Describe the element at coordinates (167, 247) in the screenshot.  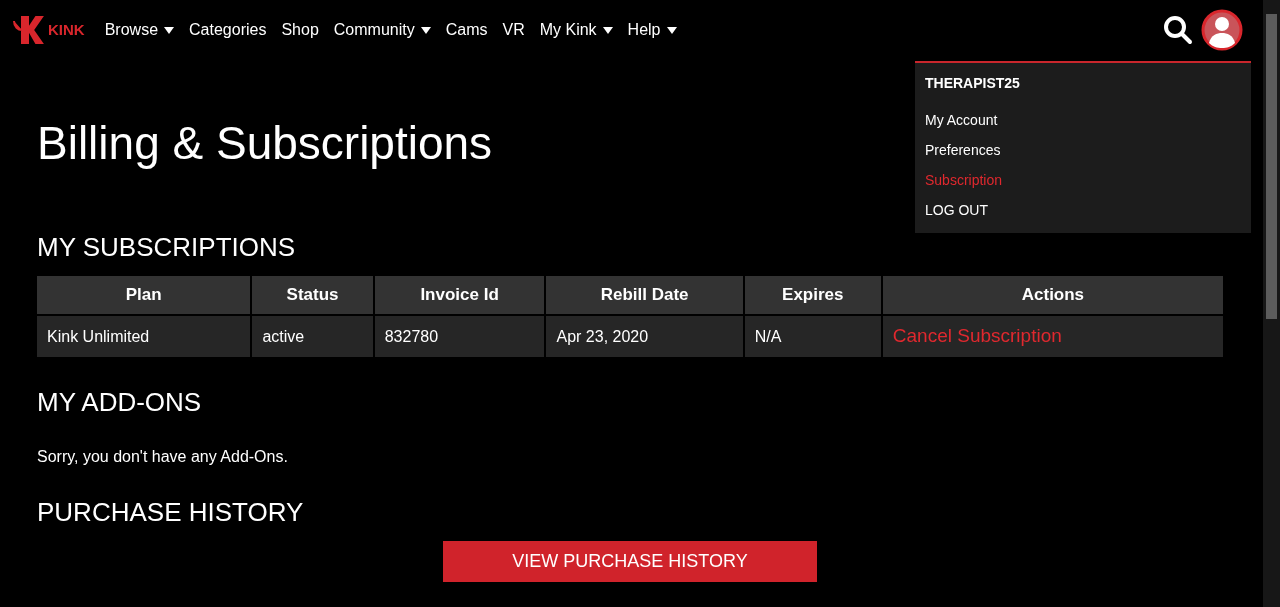
I see `section-heading: MY SUBSCRIPTIONS` at that location.